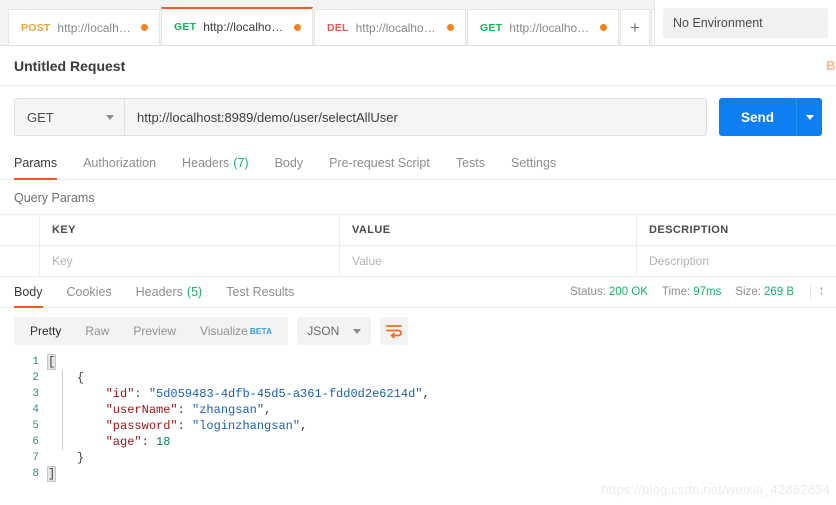 This screenshot has width=836, height=505. I want to click on table-row: Key Value Description, so click(418, 261).